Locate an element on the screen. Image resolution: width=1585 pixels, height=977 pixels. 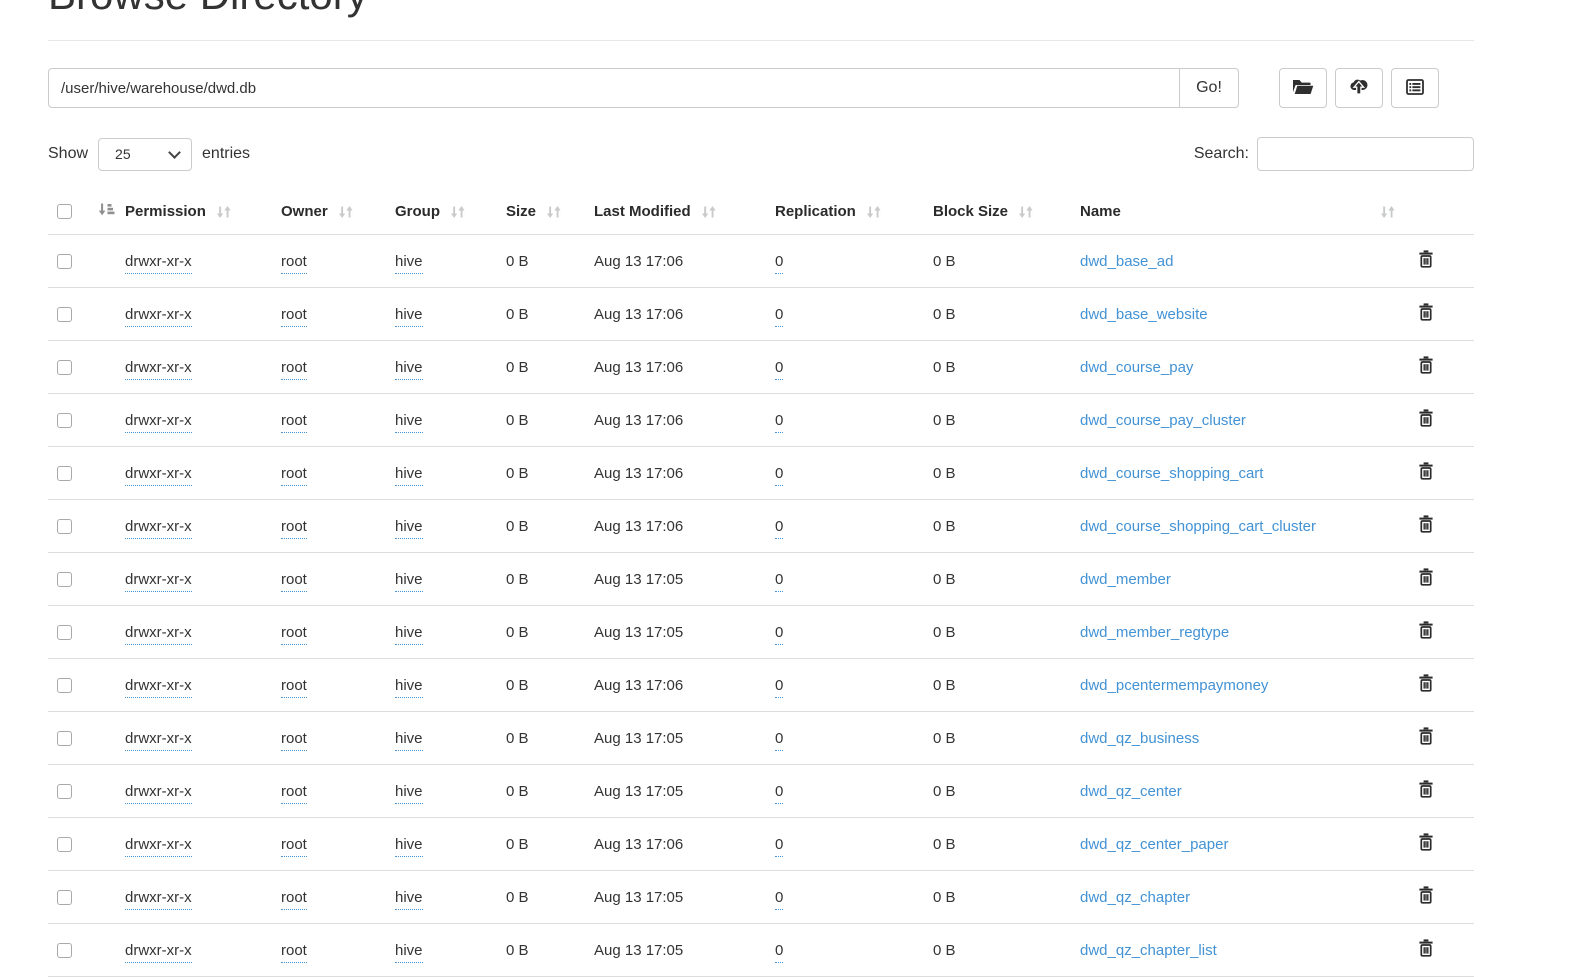
directory-name-link: dwd_qz_chapter_list is located at coordinates (1148, 950).